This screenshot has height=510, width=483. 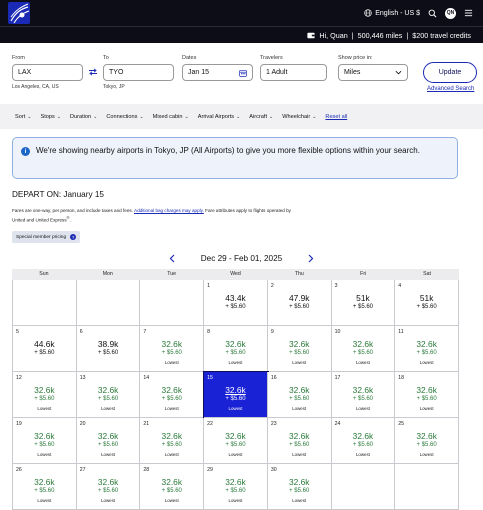 I want to click on filter-sort: Sort ⌄, so click(x=23, y=117).